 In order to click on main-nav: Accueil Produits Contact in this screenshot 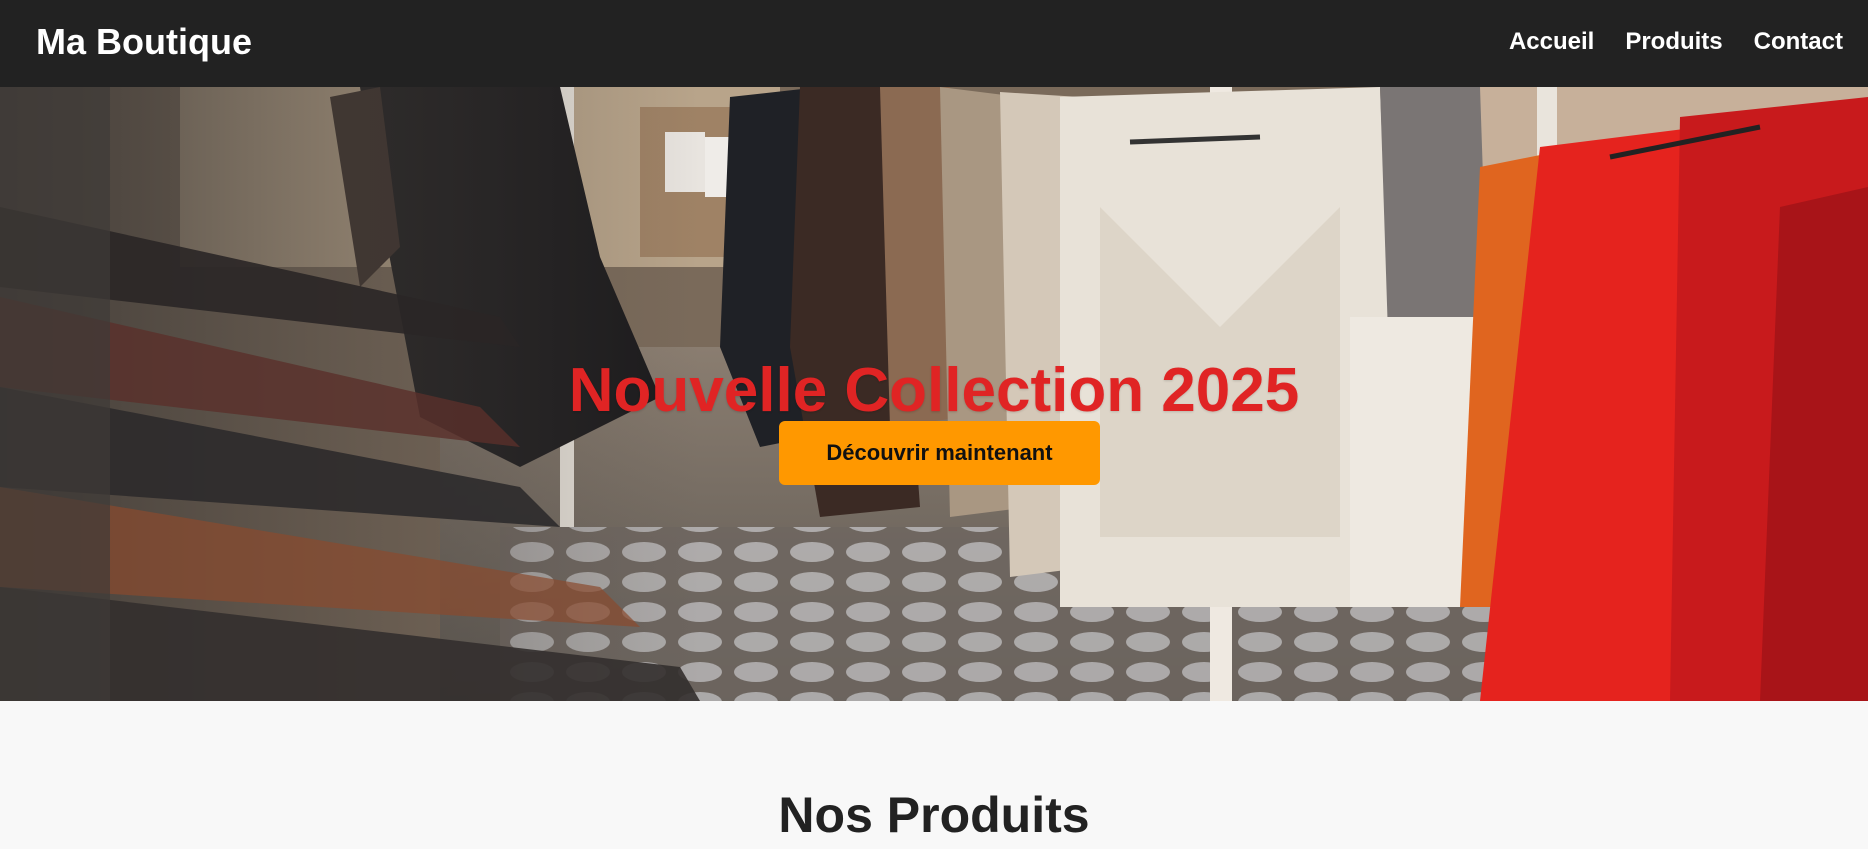, I will do `click(1676, 42)`.